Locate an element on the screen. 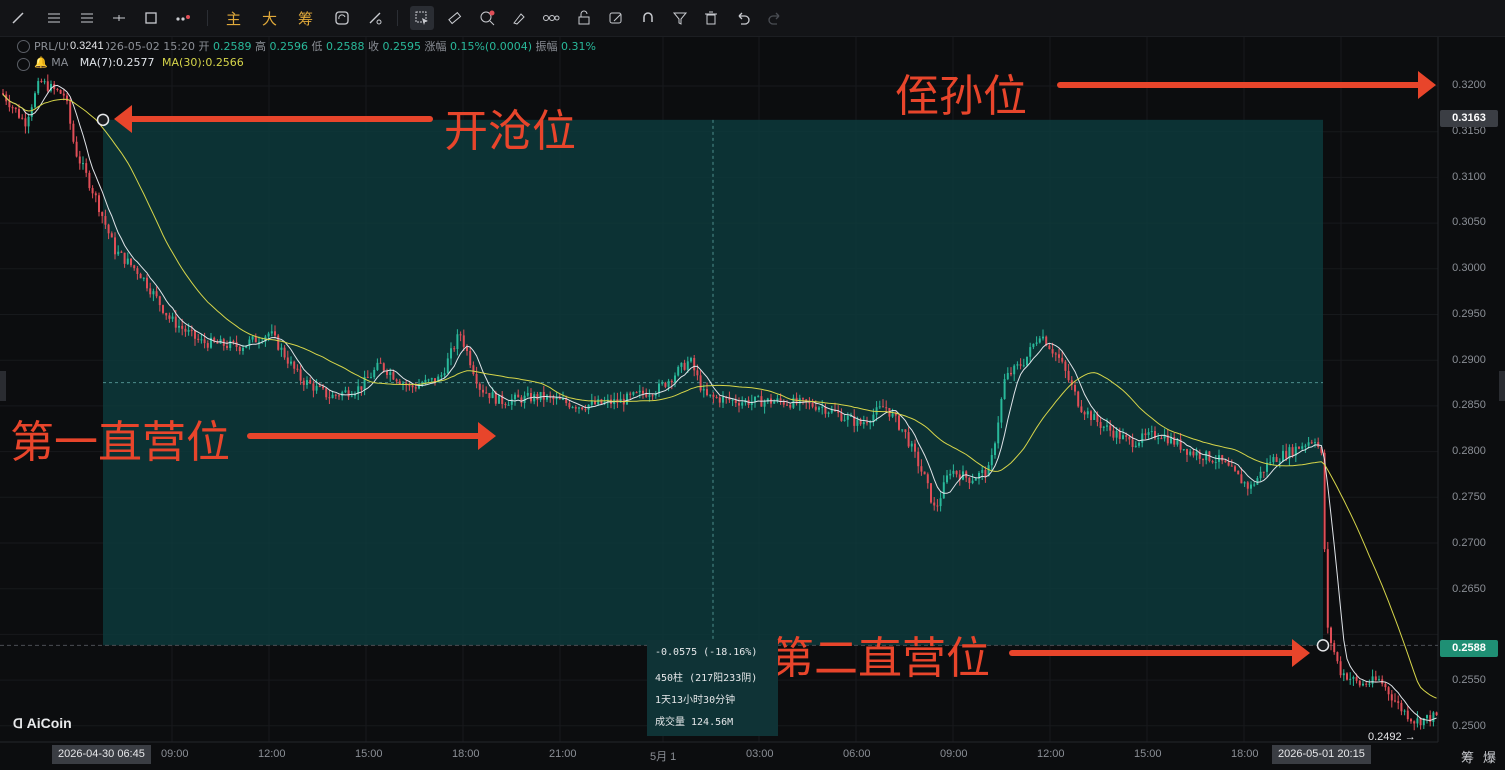  magnet-icon is located at coordinates (648, 18).